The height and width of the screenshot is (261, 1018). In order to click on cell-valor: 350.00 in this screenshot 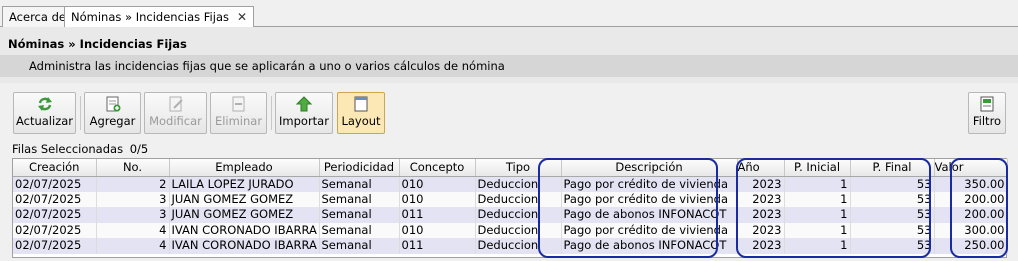, I will do `click(971, 184)`.